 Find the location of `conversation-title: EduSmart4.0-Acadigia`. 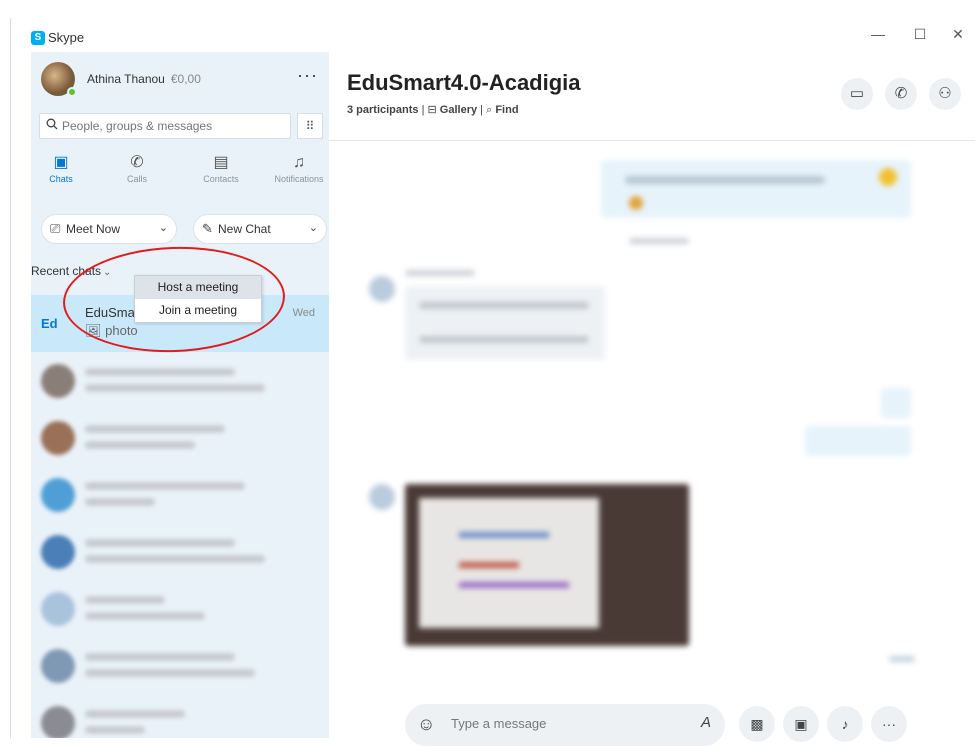

conversation-title: EduSmart4.0-Acadigia is located at coordinates (464, 83).